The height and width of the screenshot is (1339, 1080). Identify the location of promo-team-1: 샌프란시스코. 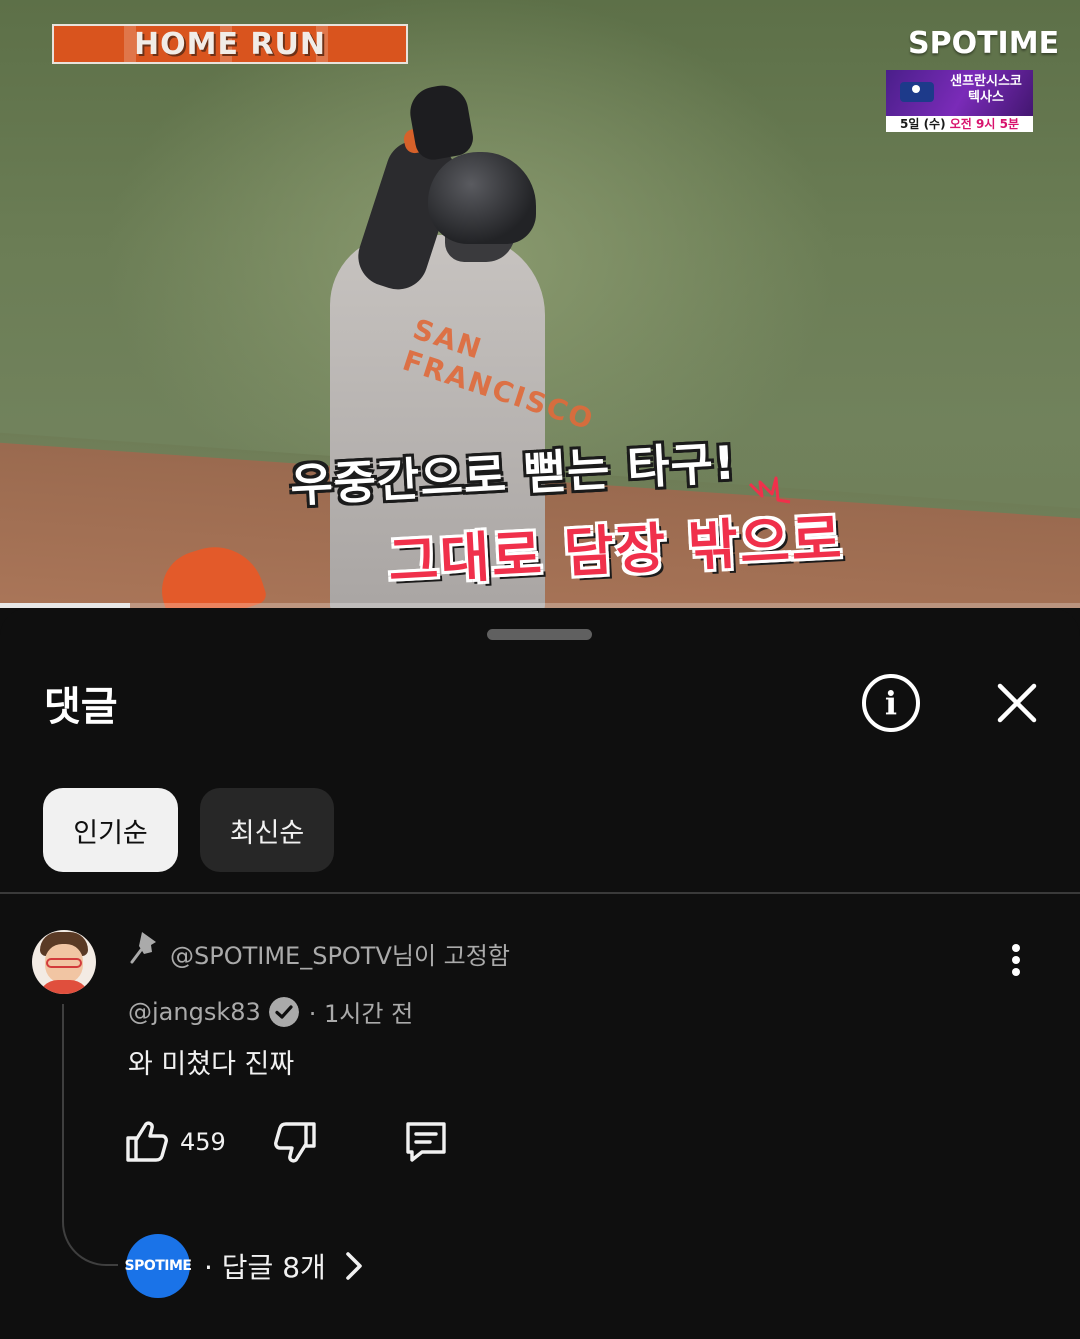
(986, 81).